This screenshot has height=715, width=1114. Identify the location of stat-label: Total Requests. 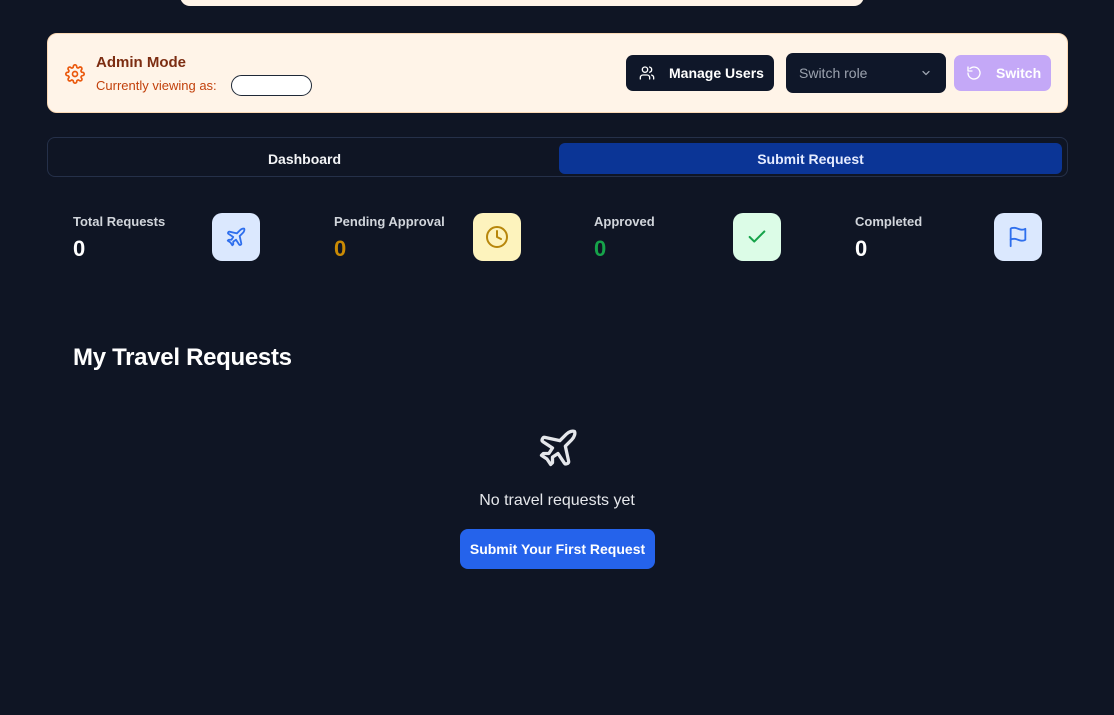
(119, 221).